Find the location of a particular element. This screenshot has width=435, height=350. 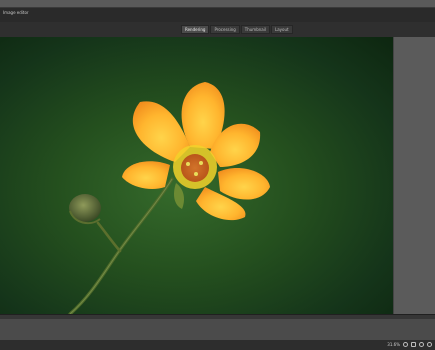

tab-processing: Processing is located at coordinates (225, 29).